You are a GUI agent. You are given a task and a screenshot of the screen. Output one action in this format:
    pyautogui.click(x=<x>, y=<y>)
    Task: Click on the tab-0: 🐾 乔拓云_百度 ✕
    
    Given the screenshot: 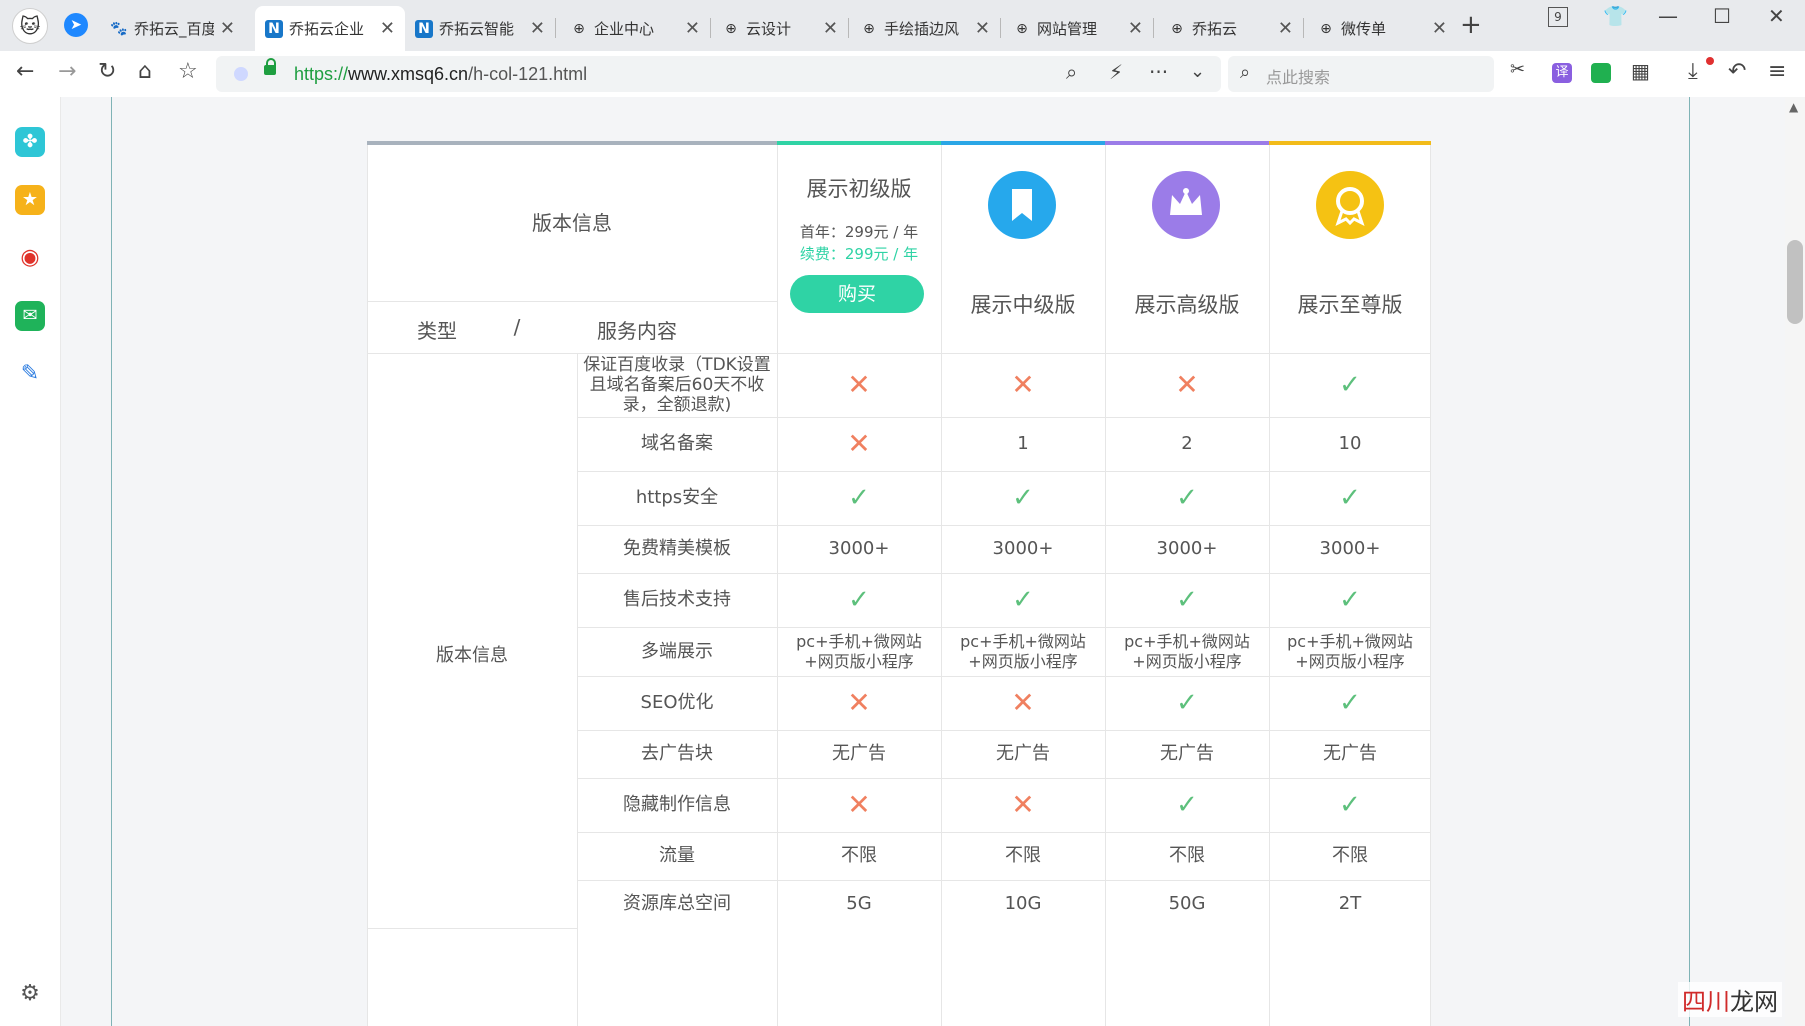 What is the action you would take?
    pyautogui.click(x=172, y=28)
    